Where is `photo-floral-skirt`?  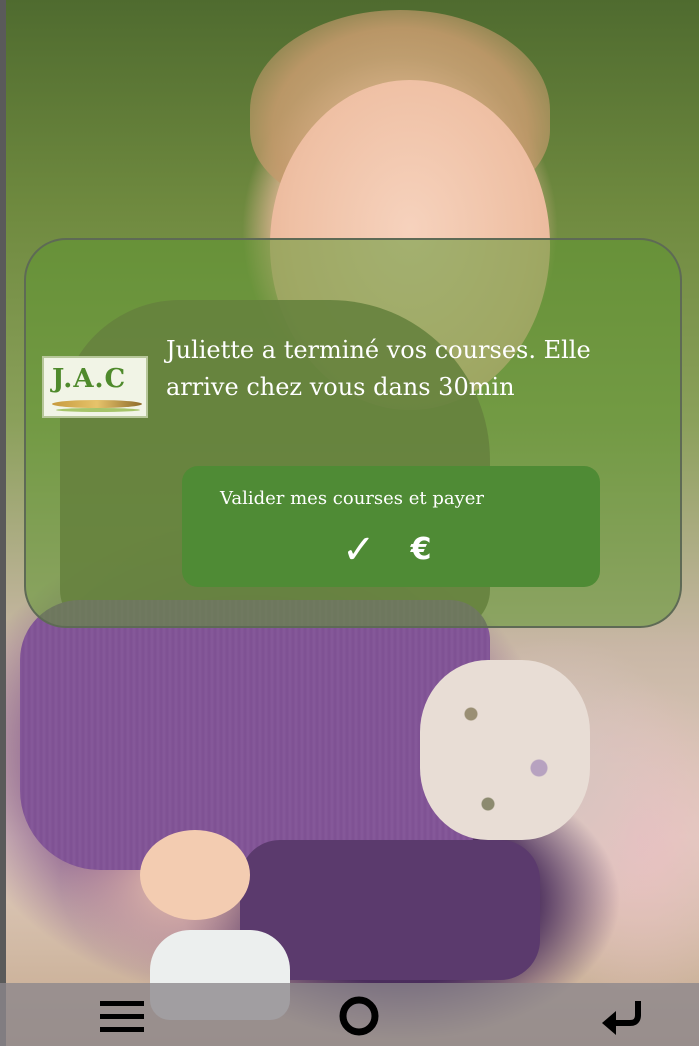
photo-floral-skirt is located at coordinates (505, 750).